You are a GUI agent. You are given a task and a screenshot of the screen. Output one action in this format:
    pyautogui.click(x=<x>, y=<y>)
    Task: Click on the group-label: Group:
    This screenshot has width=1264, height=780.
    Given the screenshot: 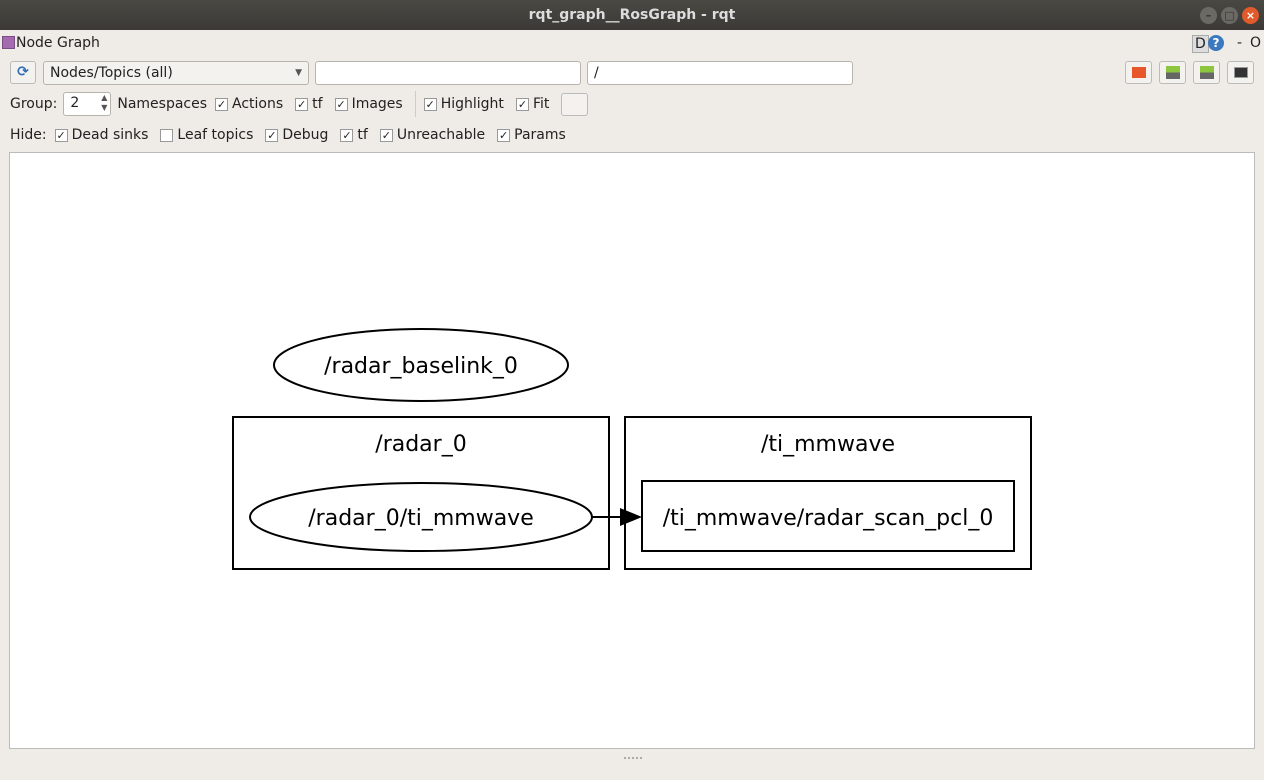 What is the action you would take?
    pyautogui.click(x=34, y=104)
    